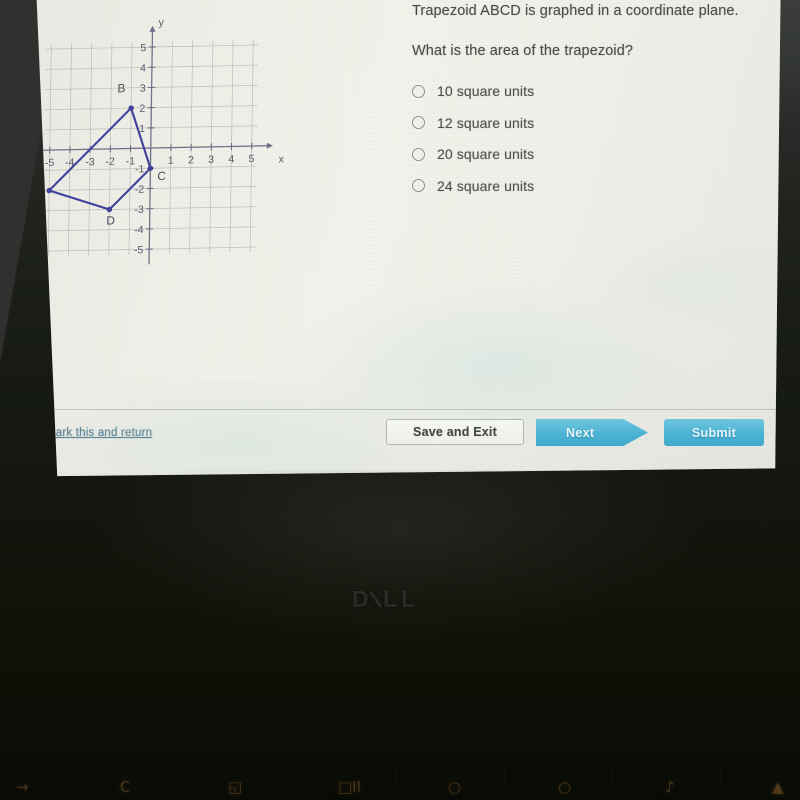  I want to click on graph-svg: -5-4-3-2-11234554321-1-2-3-4-5xyABCD, so click(160, 144).